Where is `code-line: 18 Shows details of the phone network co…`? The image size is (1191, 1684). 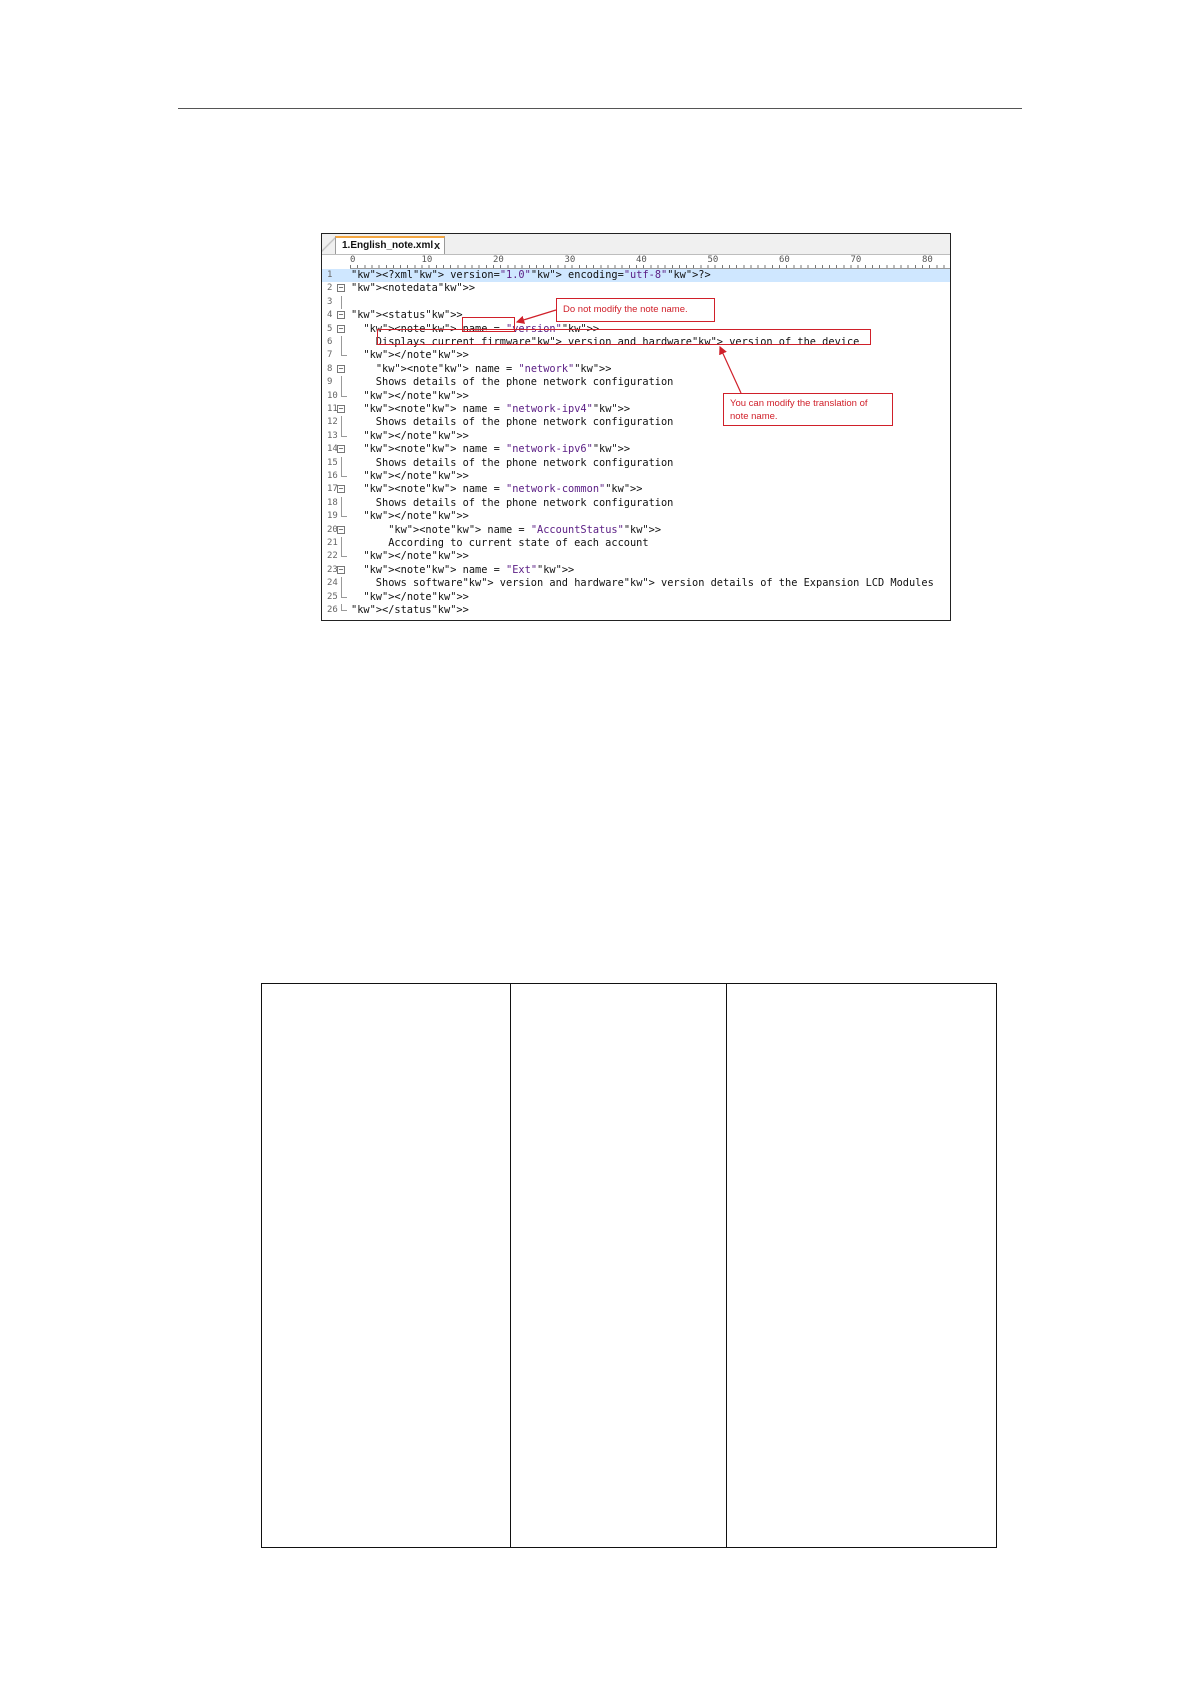
code-line: 18 Shows details of the phone network co… is located at coordinates (636, 503).